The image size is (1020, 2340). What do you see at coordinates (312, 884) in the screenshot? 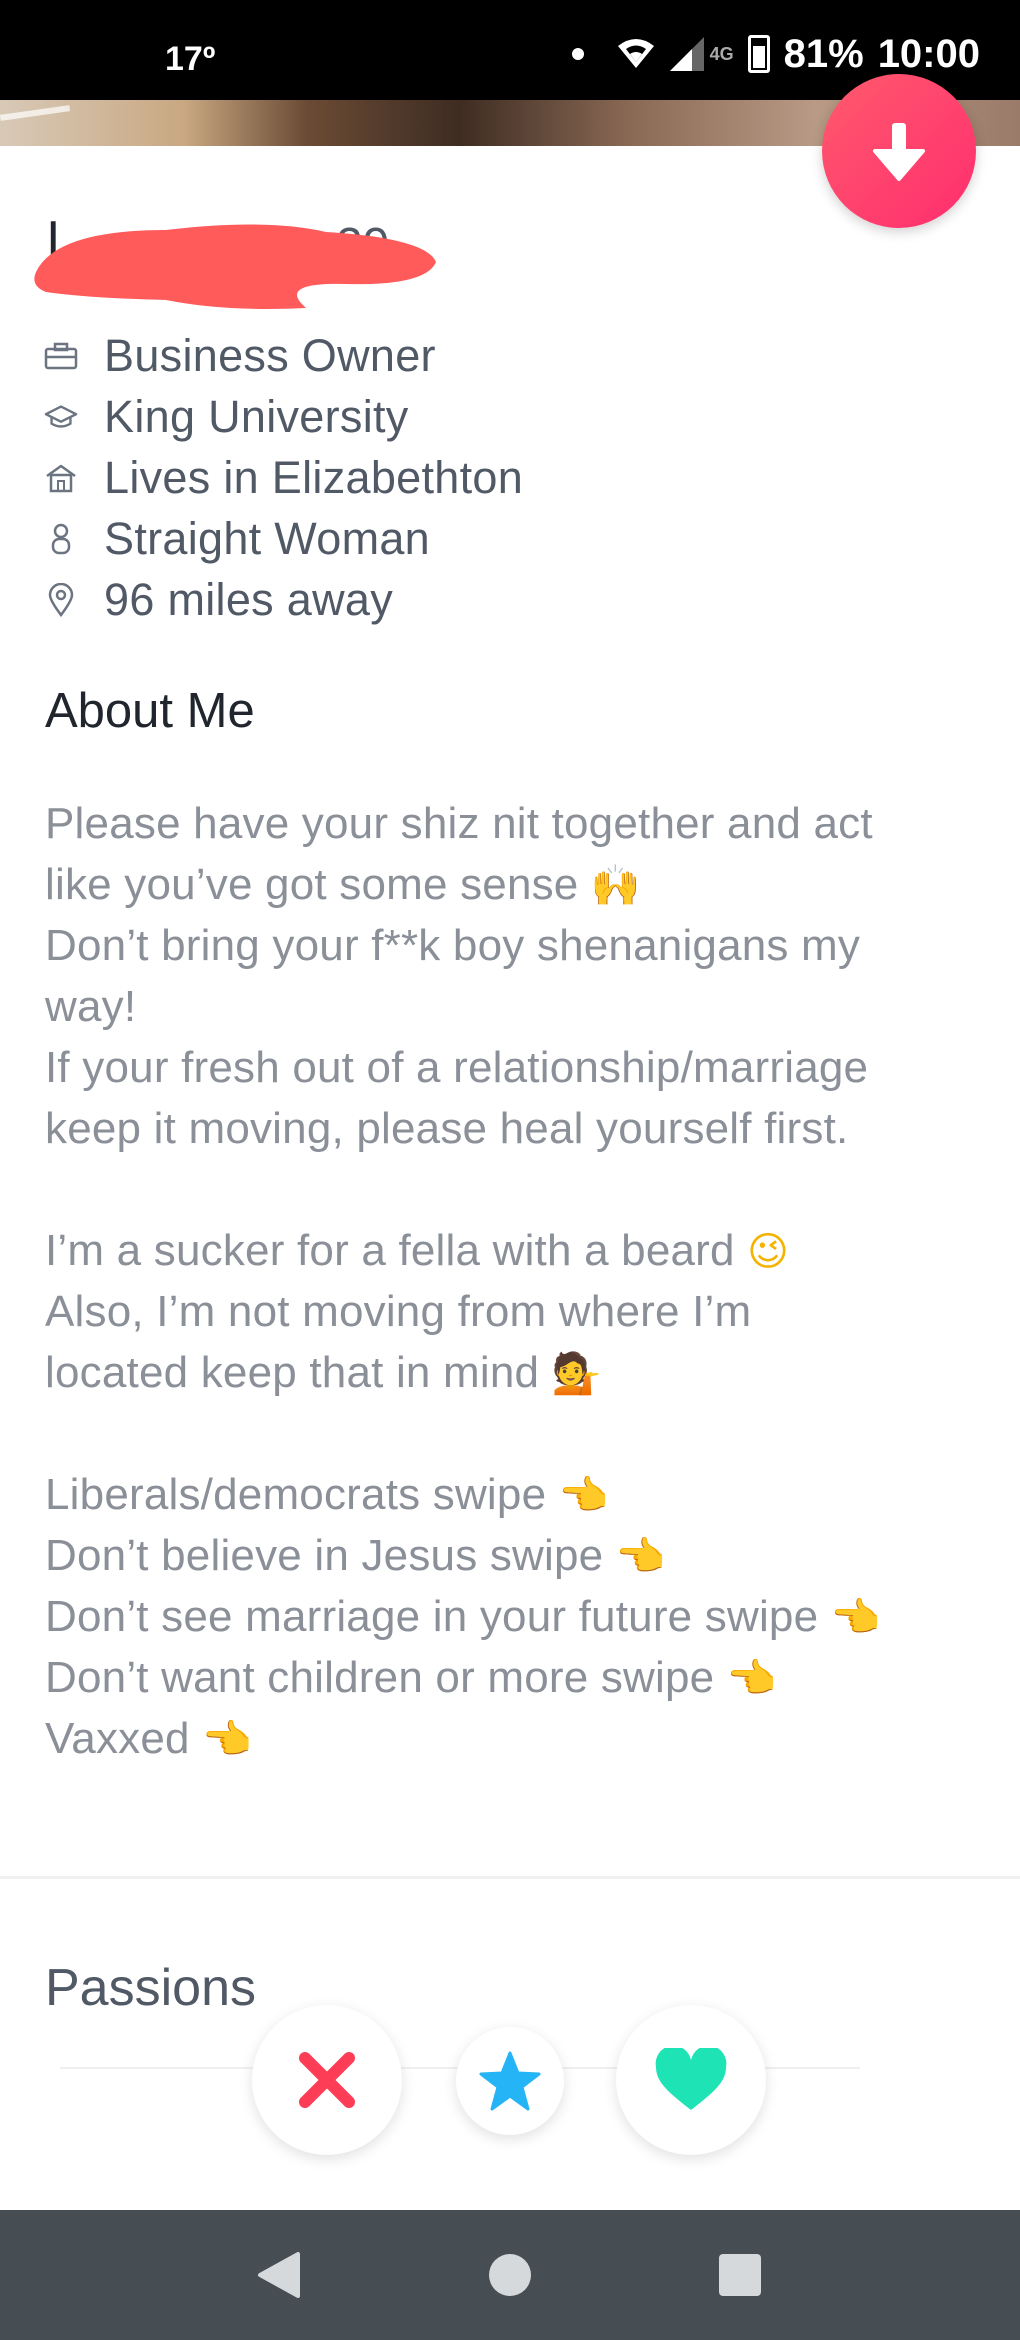
I see `about-text: like you’ve got some sense` at bounding box center [312, 884].